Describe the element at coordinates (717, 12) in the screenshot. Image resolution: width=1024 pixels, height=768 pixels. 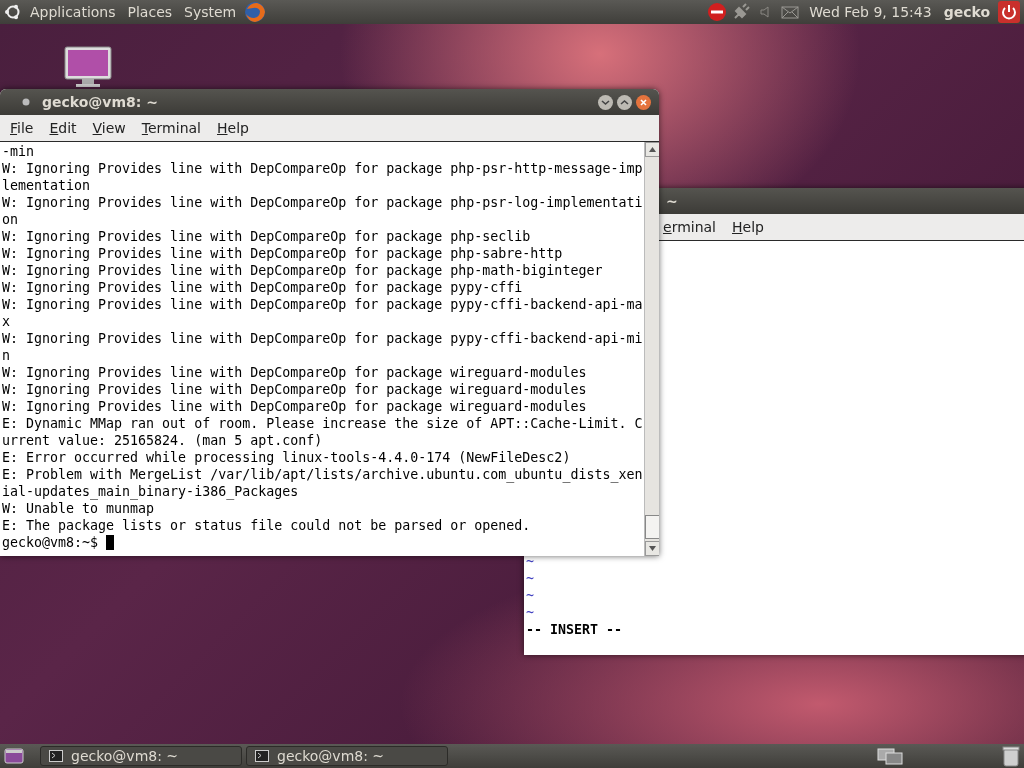
I see `no-entry-icon` at that location.